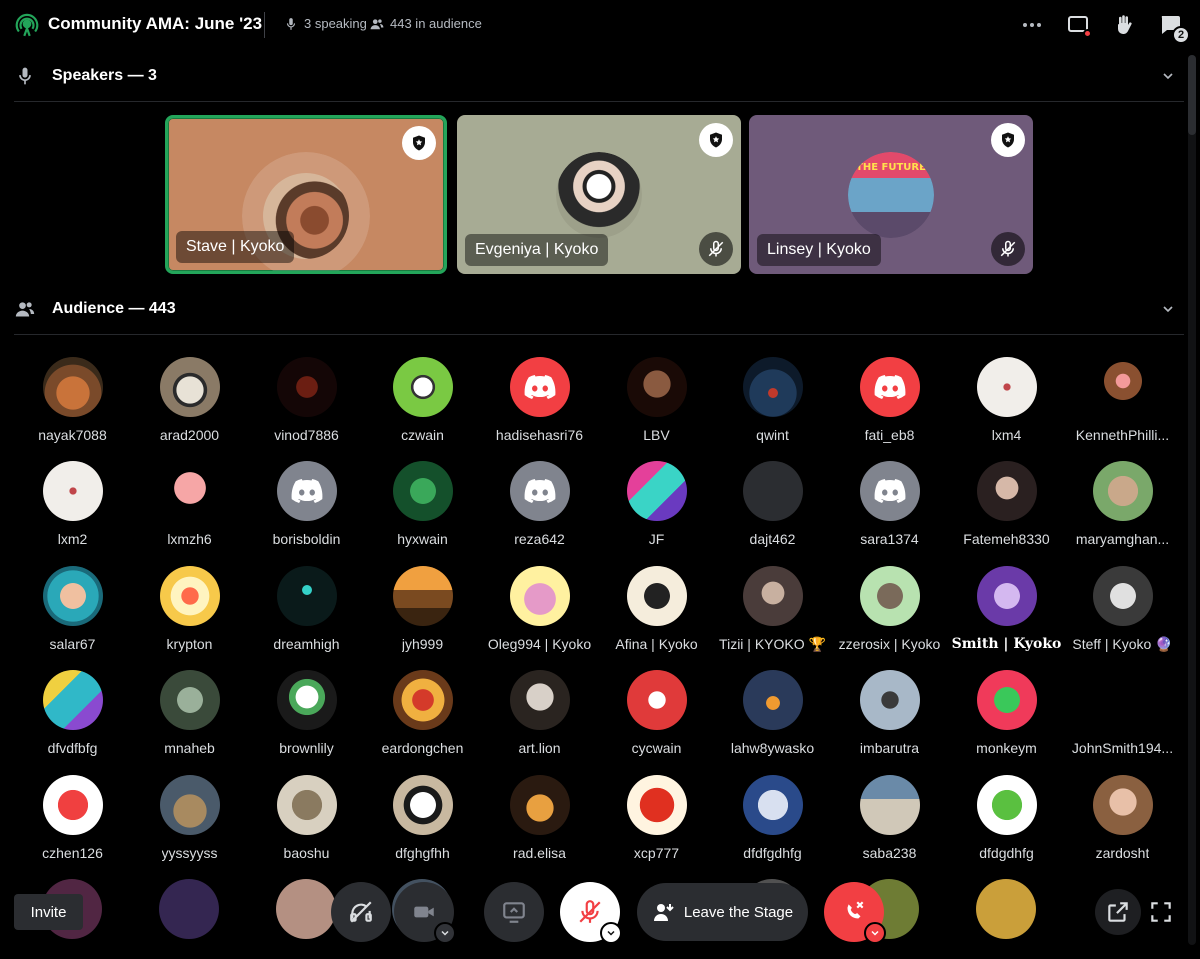  I want to click on audience-member: dfdfgdhfg, so click(772, 825).